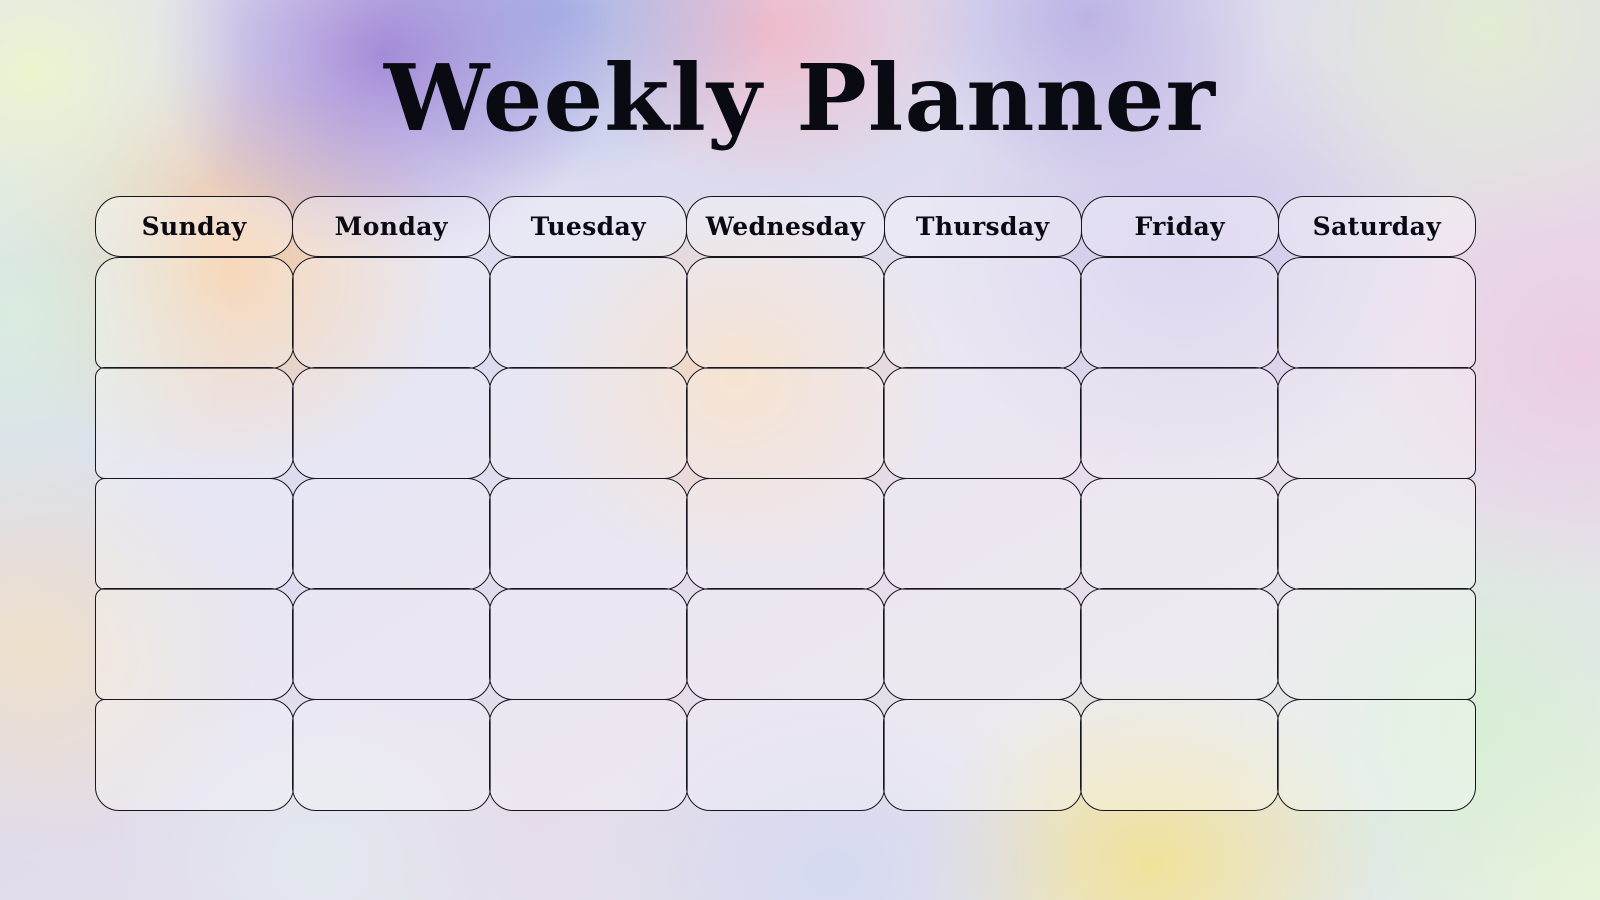  I want to click on day-header-label: Thursday, so click(982, 226).